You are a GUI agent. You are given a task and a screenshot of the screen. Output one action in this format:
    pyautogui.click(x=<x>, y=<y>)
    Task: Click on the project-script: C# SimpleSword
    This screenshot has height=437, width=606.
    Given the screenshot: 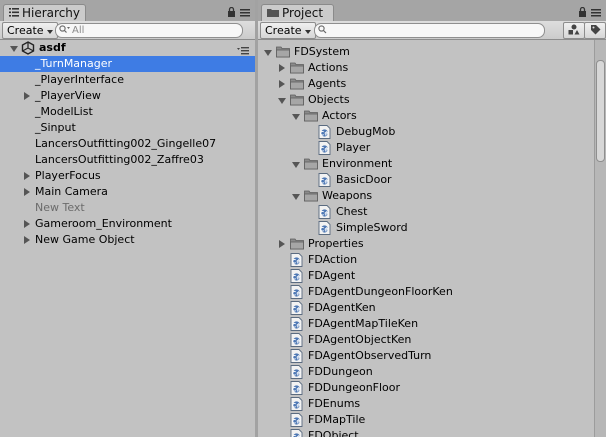 What is the action you would take?
    pyautogui.click(x=432, y=228)
    